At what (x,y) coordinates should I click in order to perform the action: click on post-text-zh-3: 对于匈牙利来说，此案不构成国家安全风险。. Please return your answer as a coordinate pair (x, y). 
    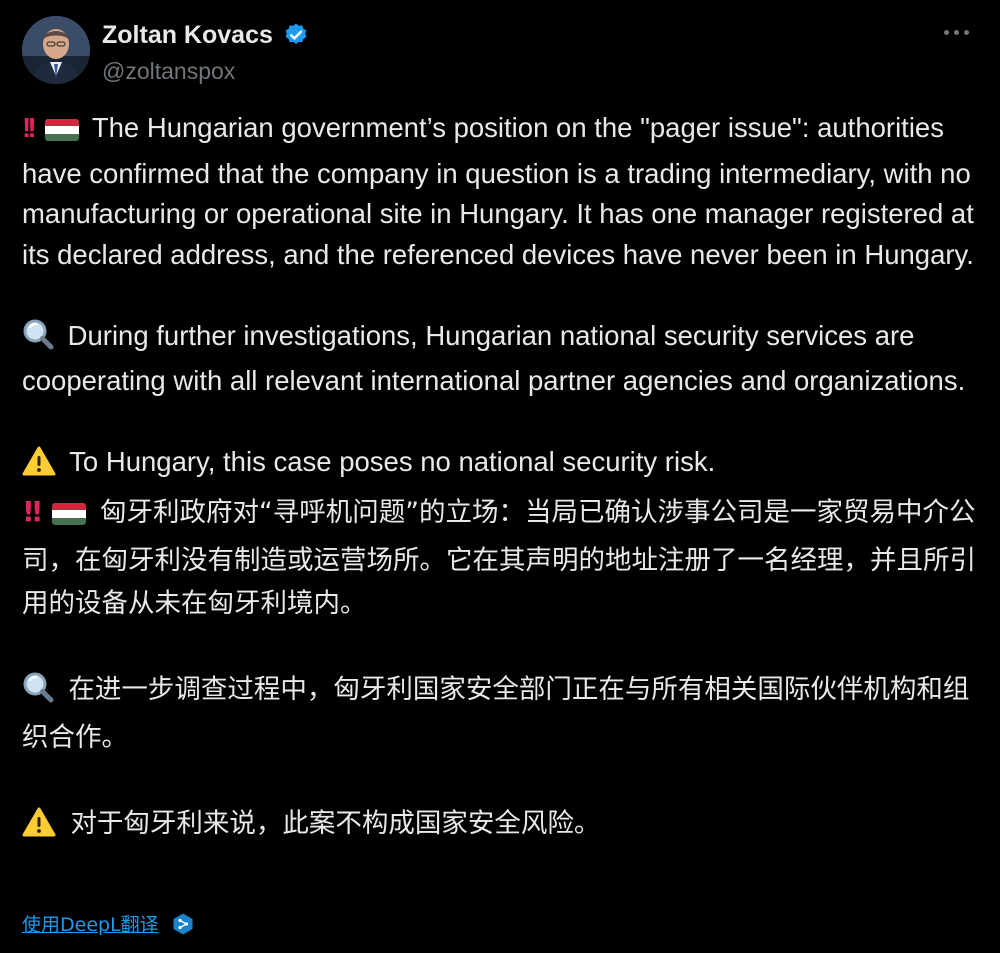
    Looking at the image, I should click on (335, 823).